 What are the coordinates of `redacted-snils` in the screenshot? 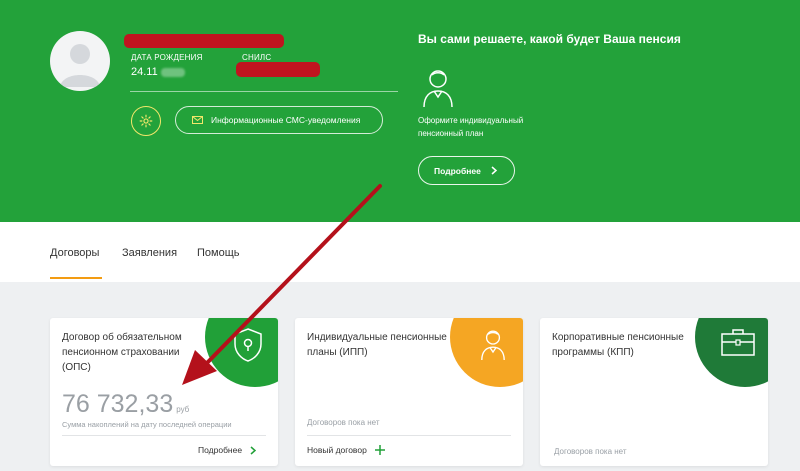 It's located at (278, 69).